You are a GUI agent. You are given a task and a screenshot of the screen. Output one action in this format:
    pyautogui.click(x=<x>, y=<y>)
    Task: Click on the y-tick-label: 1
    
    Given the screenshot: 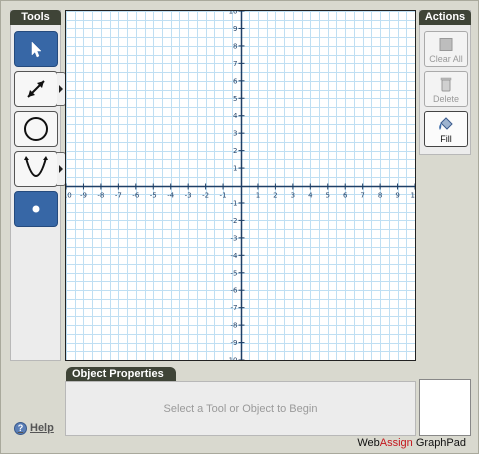 What is the action you would take?
    pyautogui.click(x=235, y=169)
    